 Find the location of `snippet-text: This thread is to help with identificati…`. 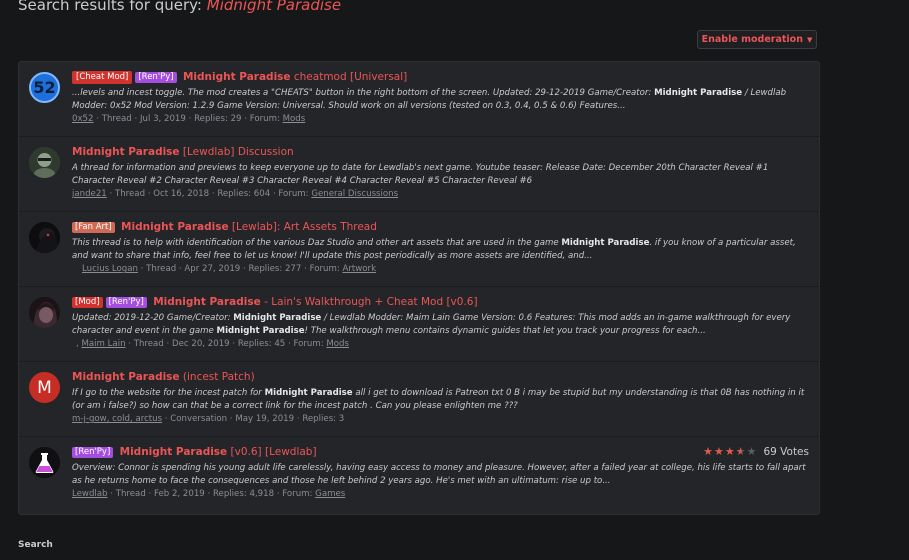

snippet-text: This thread is to help with identificati… is located at coordinates (317, 243).